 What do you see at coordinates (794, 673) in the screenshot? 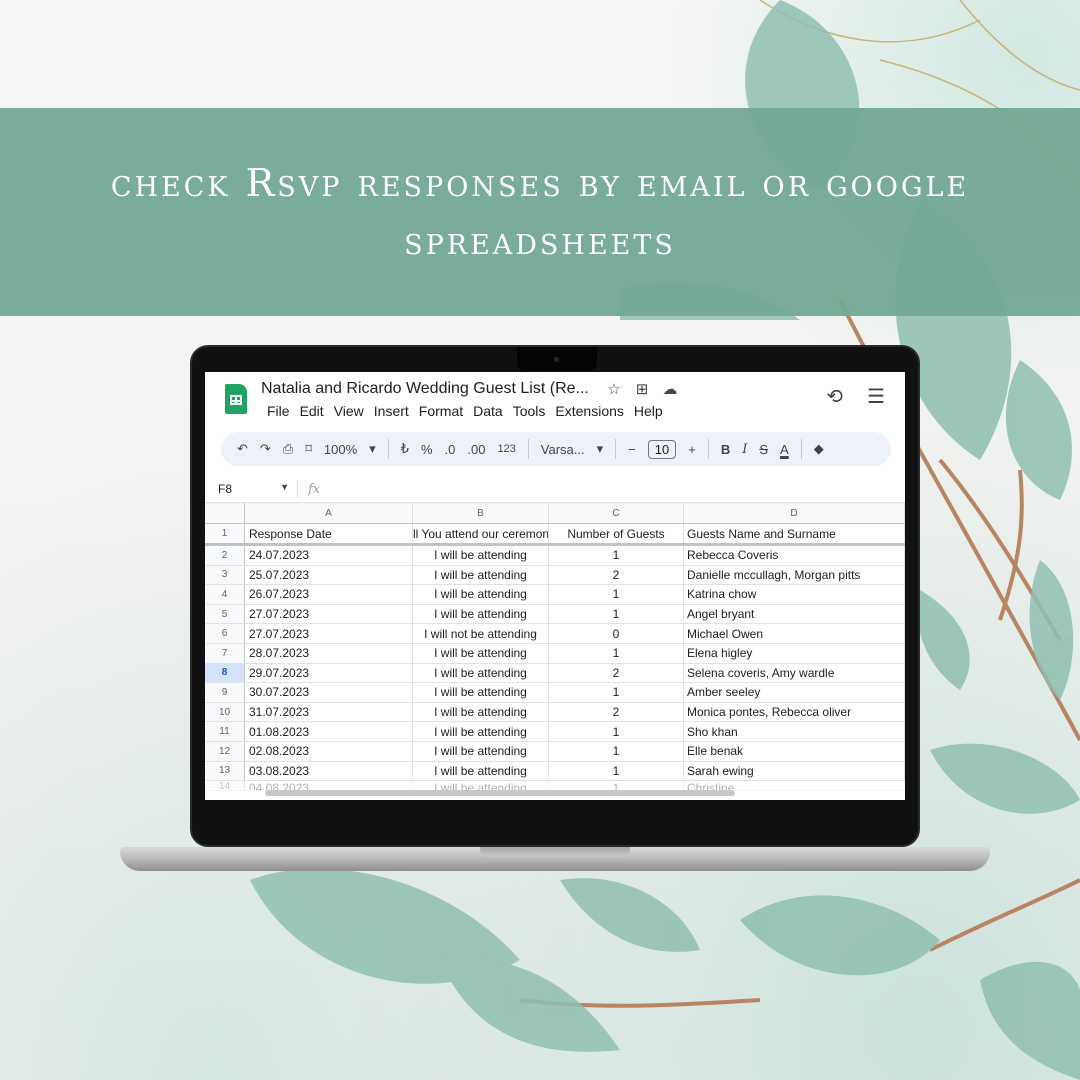
I see `cell-guest-names: Selena coveris, Amy wardle` at bounding box center [794, 673].